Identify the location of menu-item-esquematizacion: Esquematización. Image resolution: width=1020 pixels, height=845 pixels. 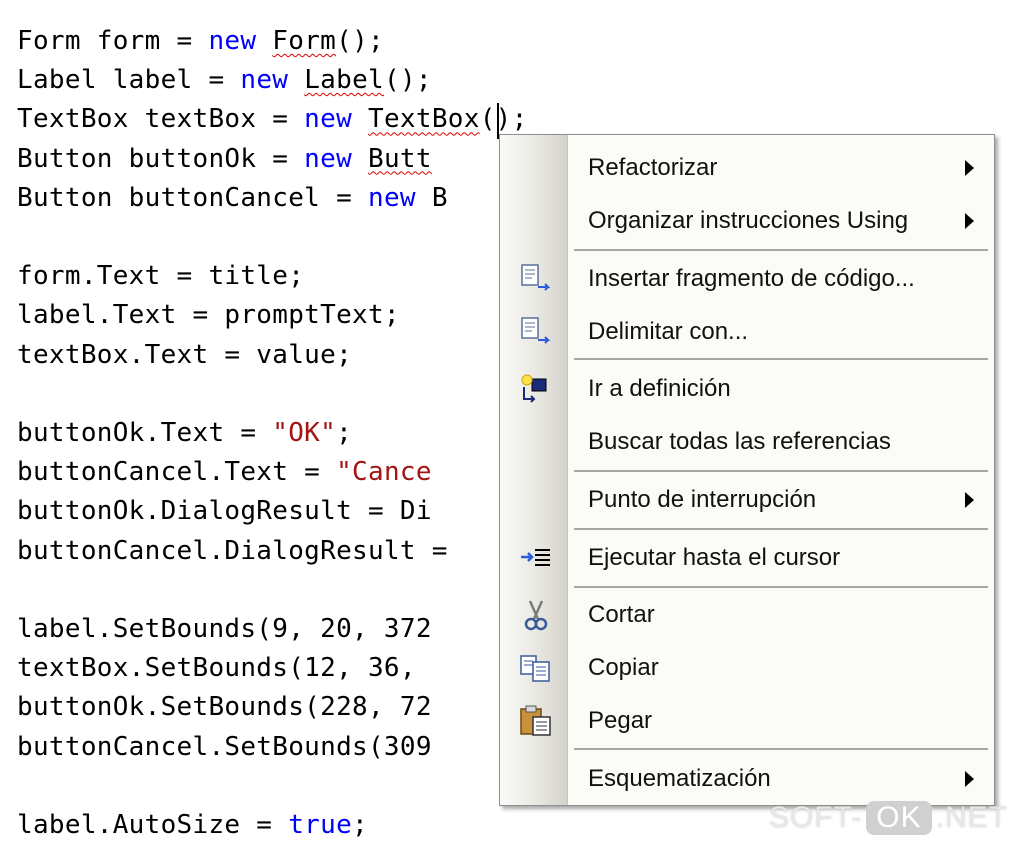
(747, 779).